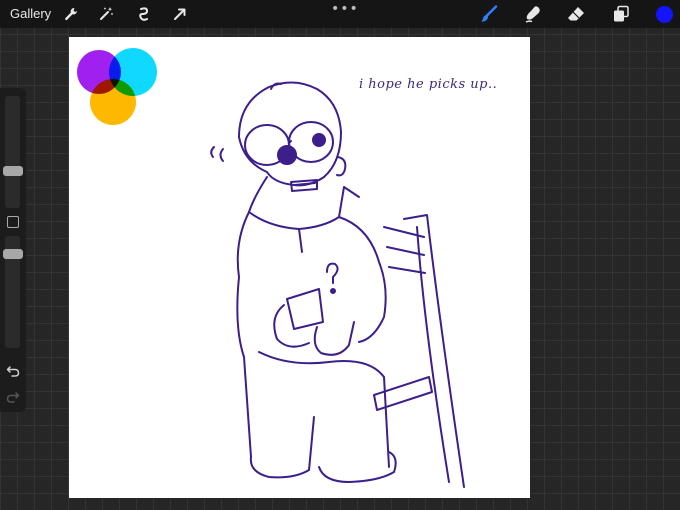 Image resolution: width=680 pixels, height=510 pixels. I want to click on undo-icon, so click(13, 371).